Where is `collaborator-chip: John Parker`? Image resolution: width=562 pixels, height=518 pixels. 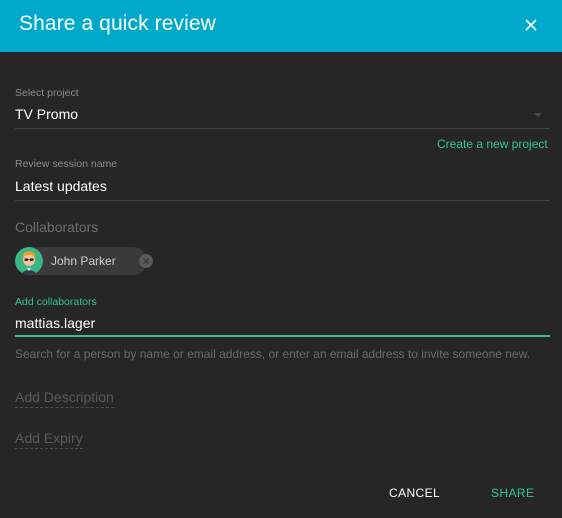
collaborator-chip: John Parker is located at coordinates (84, 261).